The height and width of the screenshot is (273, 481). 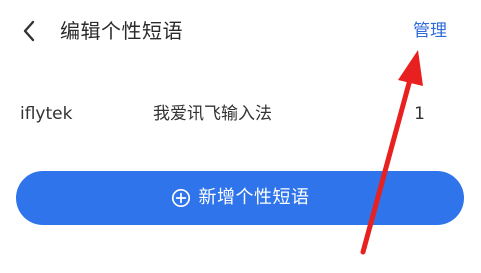 I want to click on chevron-left-icon, so click(x=29, y=31).